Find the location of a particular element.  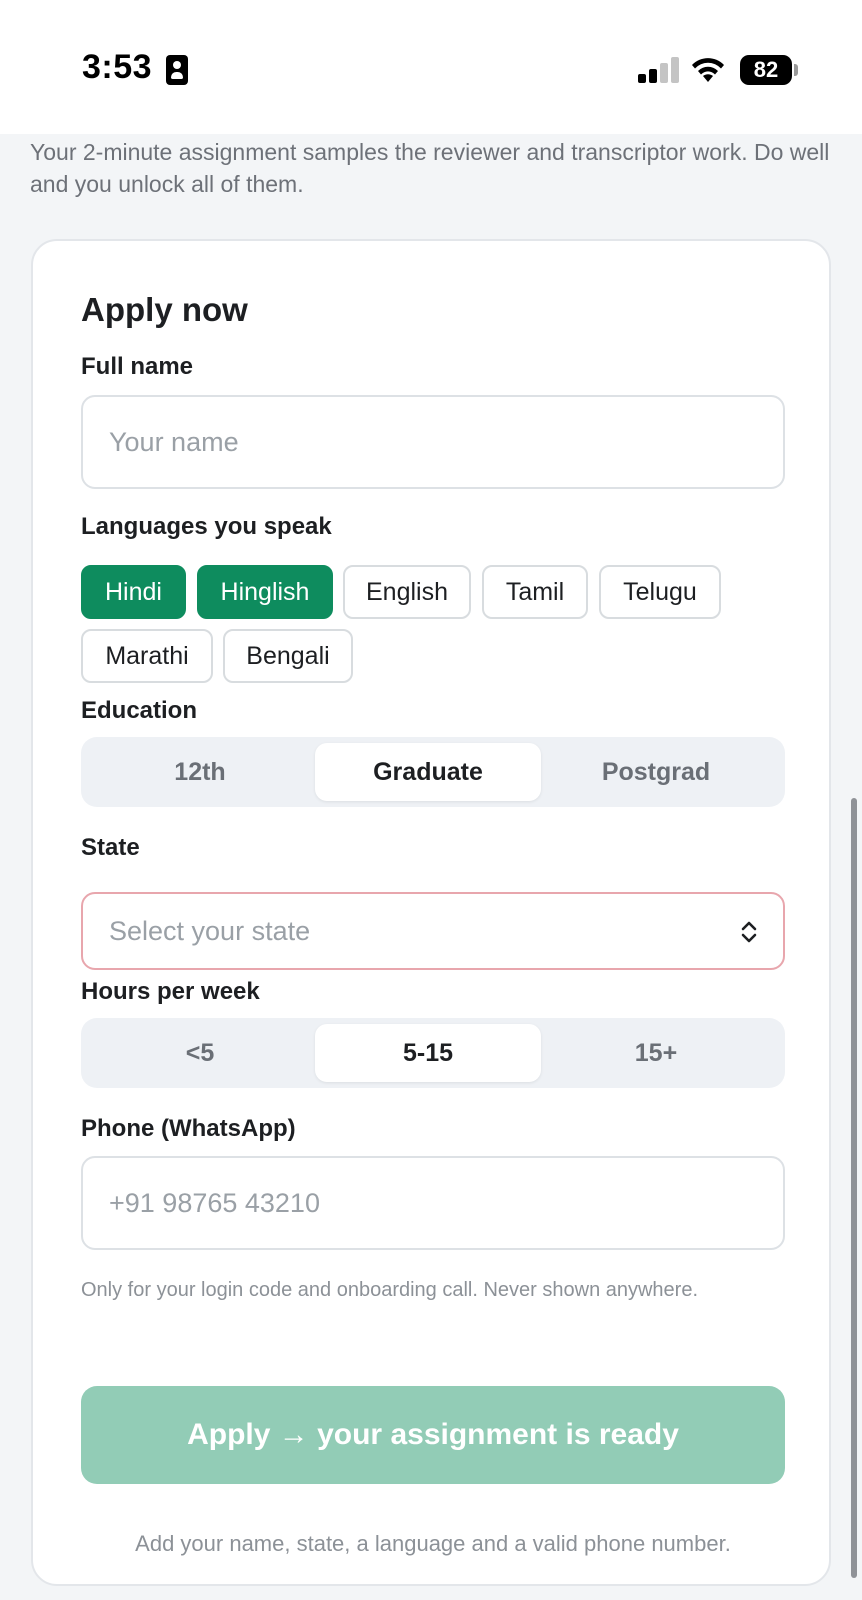

languages-label: Languages you speak is located at coordinates (206, 526).